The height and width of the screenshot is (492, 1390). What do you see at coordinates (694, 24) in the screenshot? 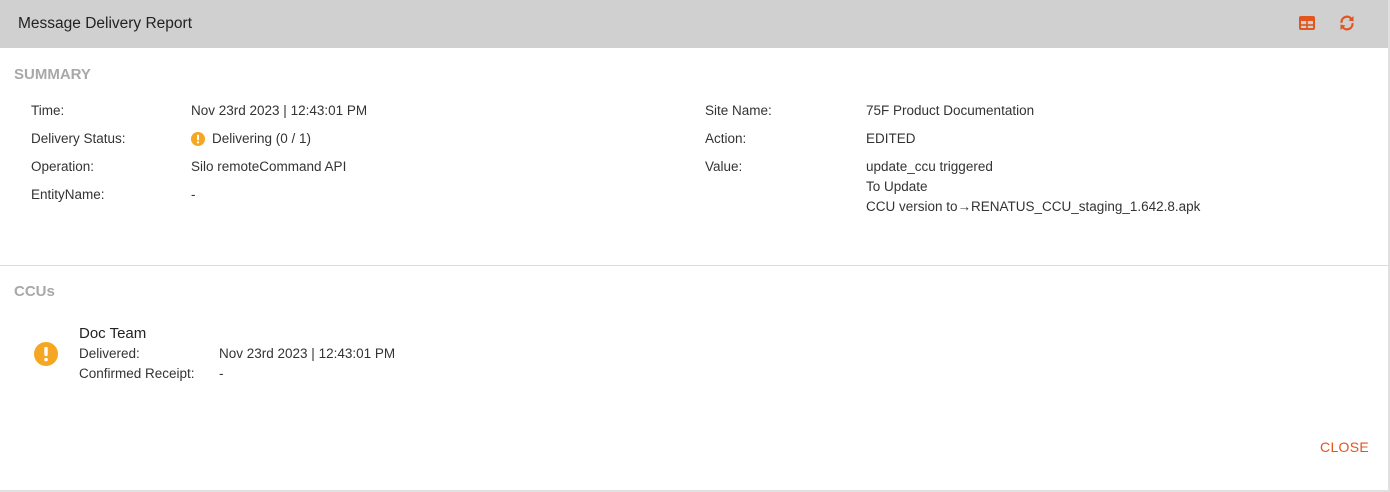
I see `dialog-header: Message Delivery Report` at bounding box center [694, 24].